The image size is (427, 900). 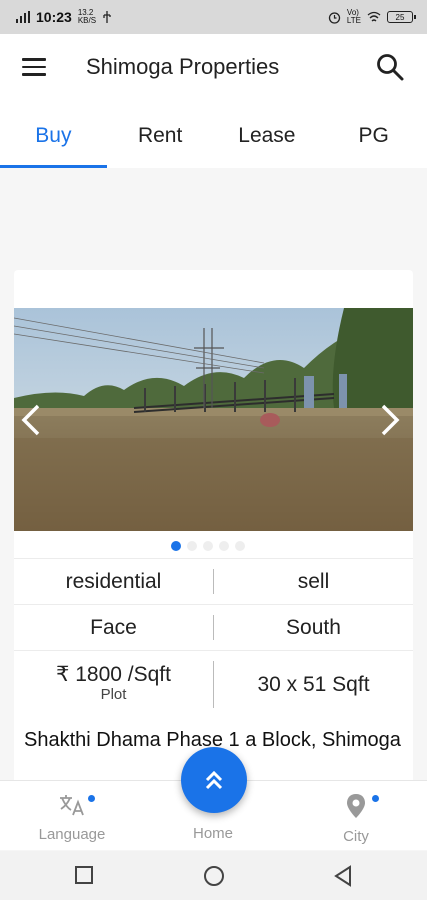 I want to click on facing-label: Face, so click(x=113, y=627).